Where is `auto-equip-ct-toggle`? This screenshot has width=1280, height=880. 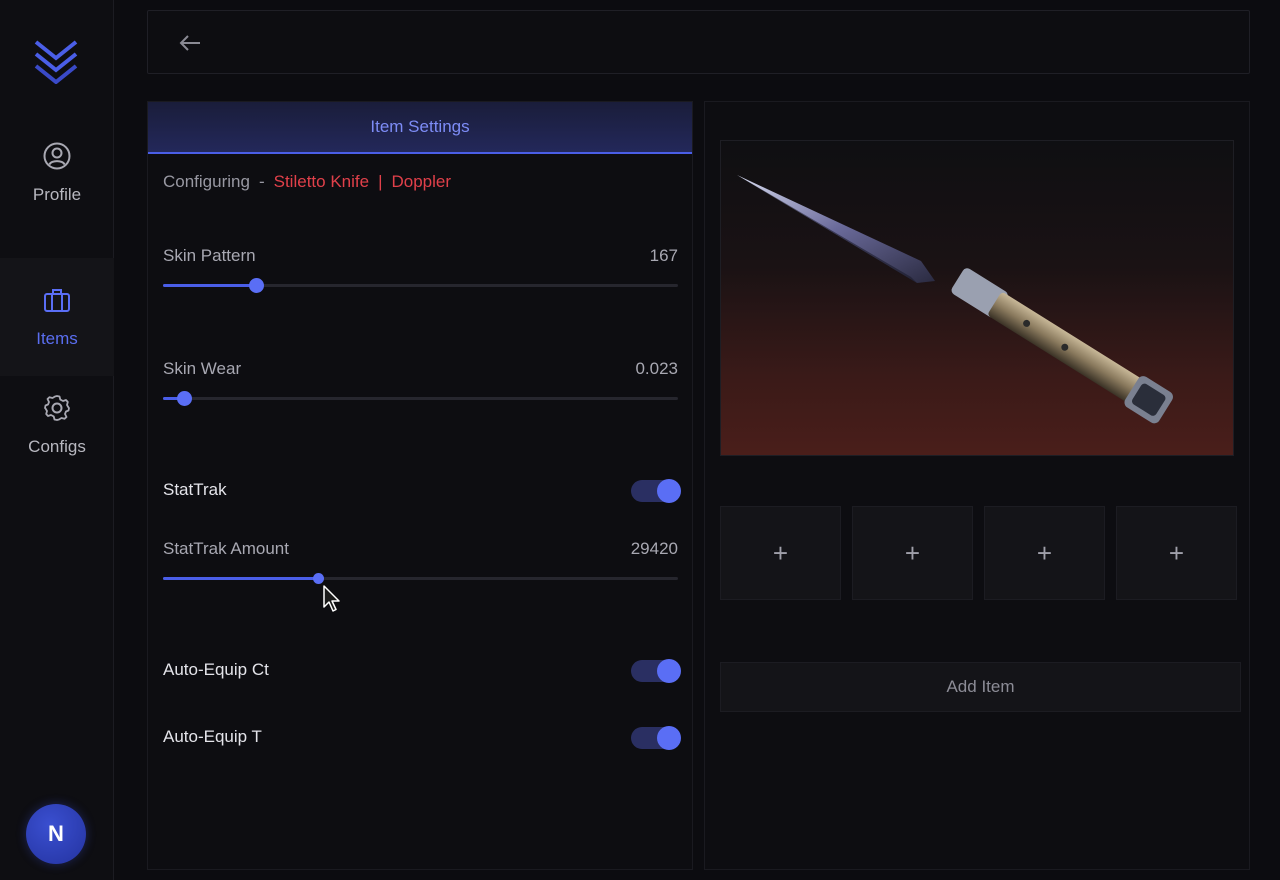 auto-equip-ct-toggle is located at coordinates (656, 671).